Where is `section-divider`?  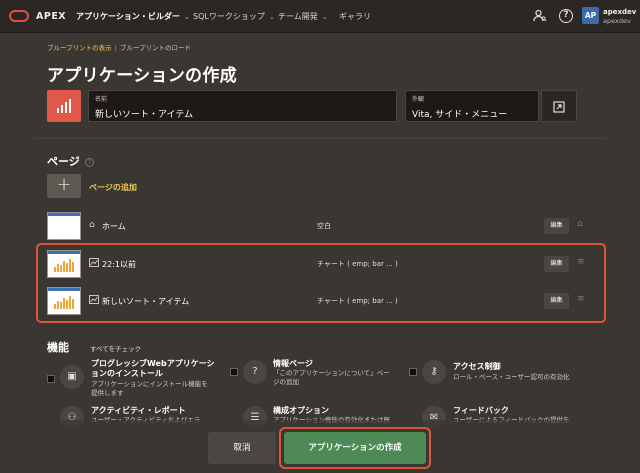 section-divider is located at coordinates (320, 138).